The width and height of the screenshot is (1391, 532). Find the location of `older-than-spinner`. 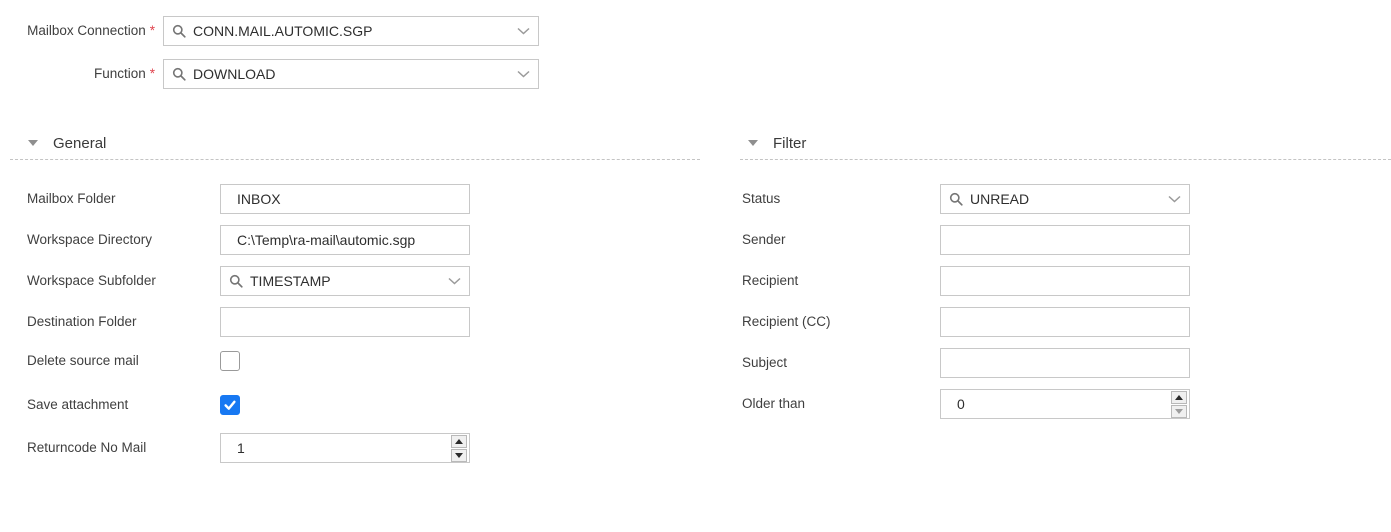

older-than-spinner is located at coordinates (1065, 404).